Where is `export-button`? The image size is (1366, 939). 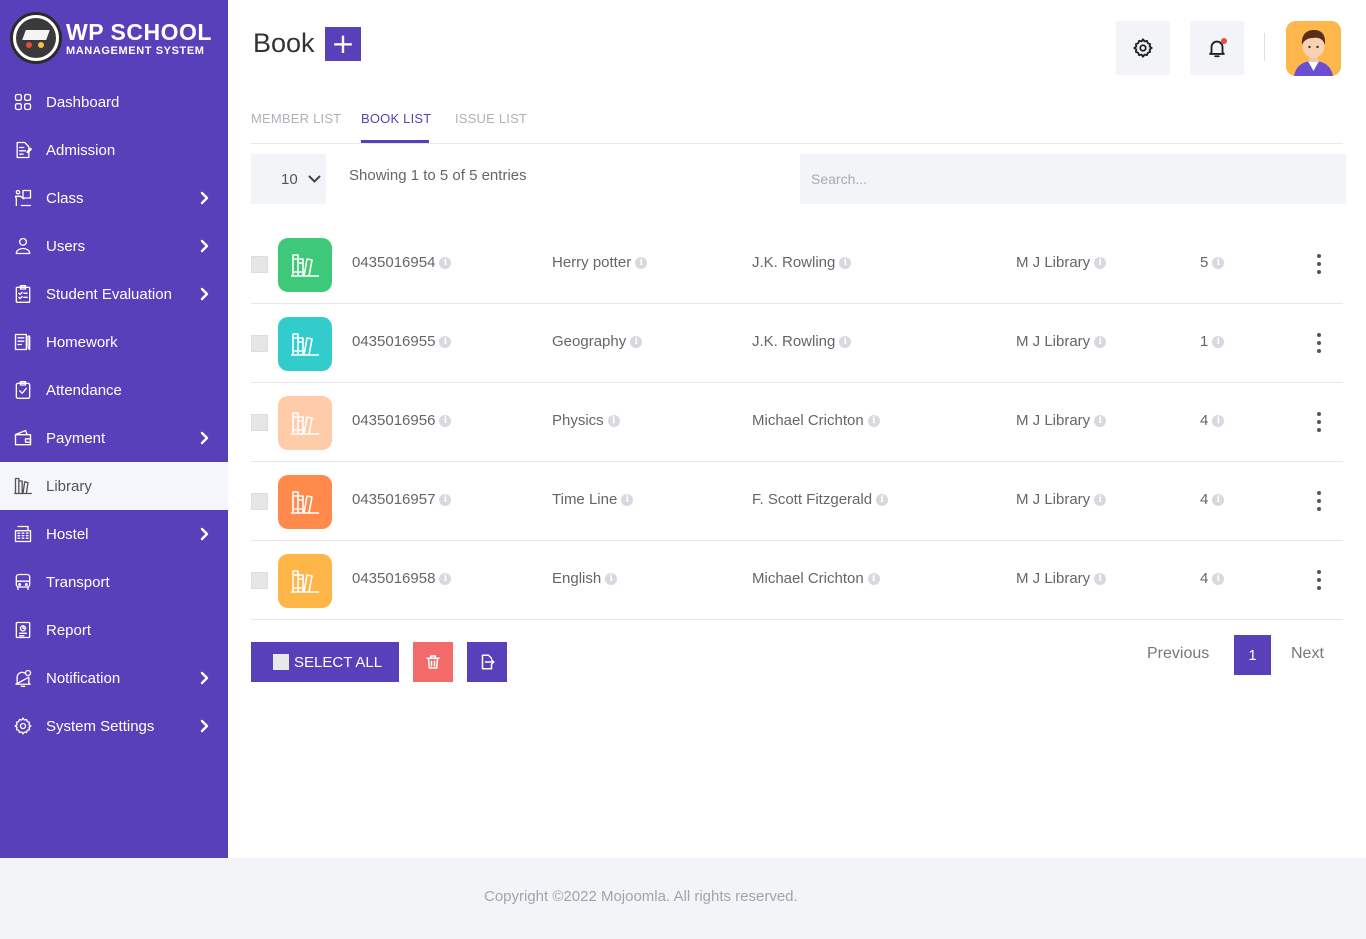 export-button is located at coordinates (487, 662).